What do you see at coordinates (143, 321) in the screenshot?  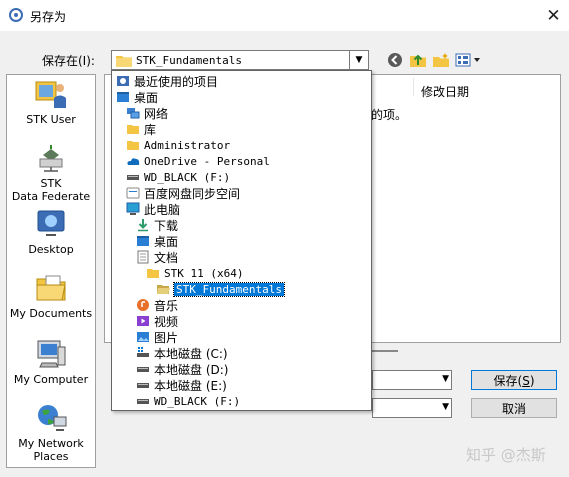 I see `video-icon` at bounding box center [143, 321].